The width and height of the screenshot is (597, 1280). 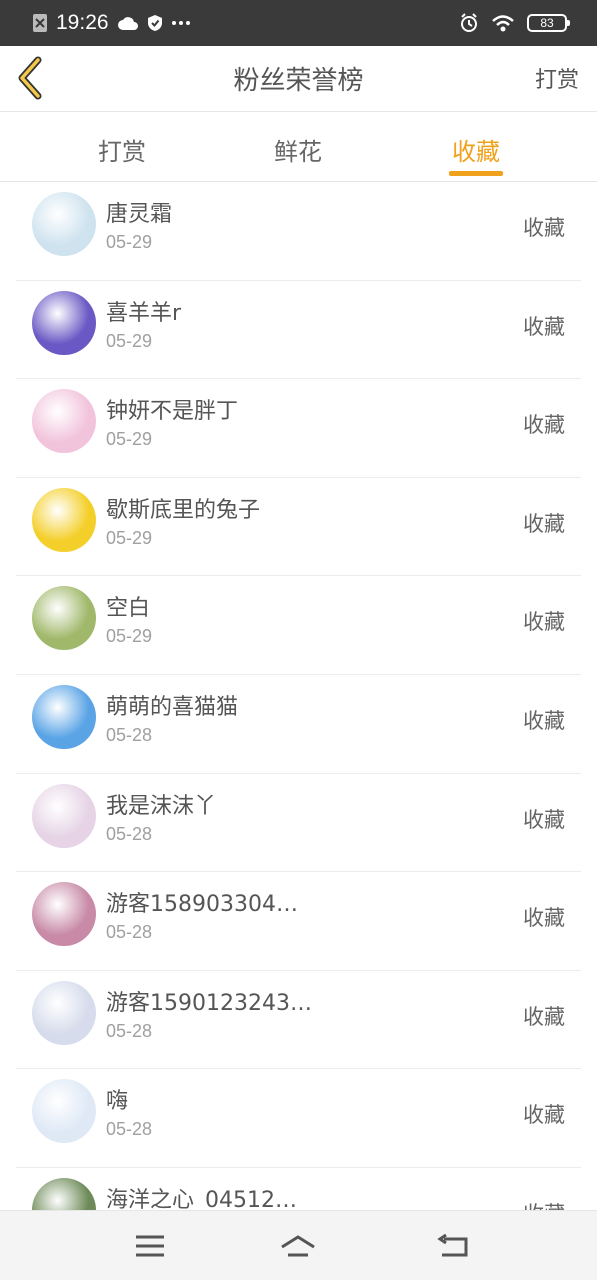 I want to click on menu-icon, so click(x=150, y=1246).